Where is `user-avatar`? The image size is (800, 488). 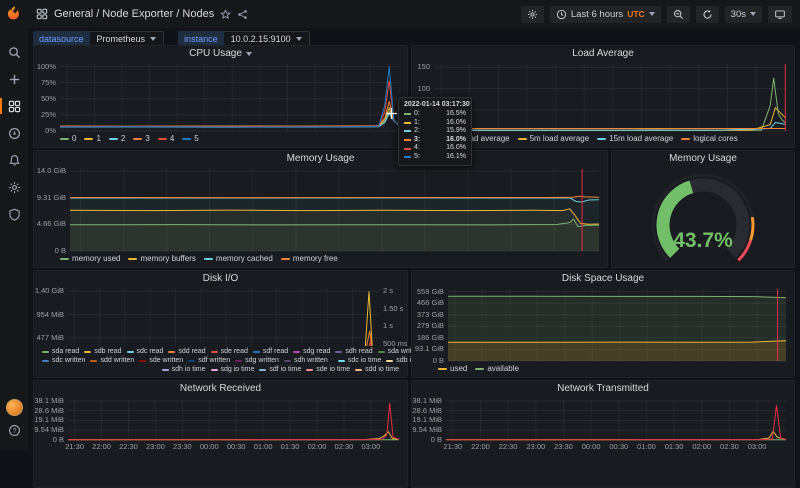
user-avatar is located at coordinates (14, 407).